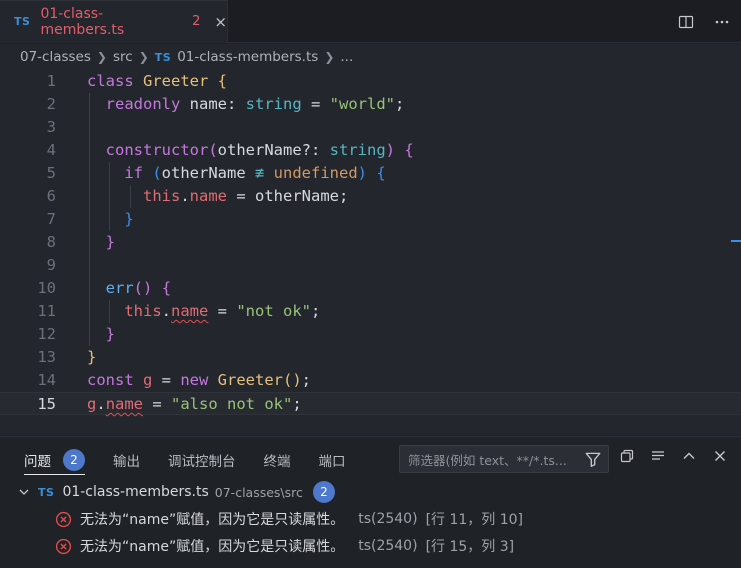 The height and width of the screenshot is (568, 741). I want to click on line-number: 4, so click(51, 150).